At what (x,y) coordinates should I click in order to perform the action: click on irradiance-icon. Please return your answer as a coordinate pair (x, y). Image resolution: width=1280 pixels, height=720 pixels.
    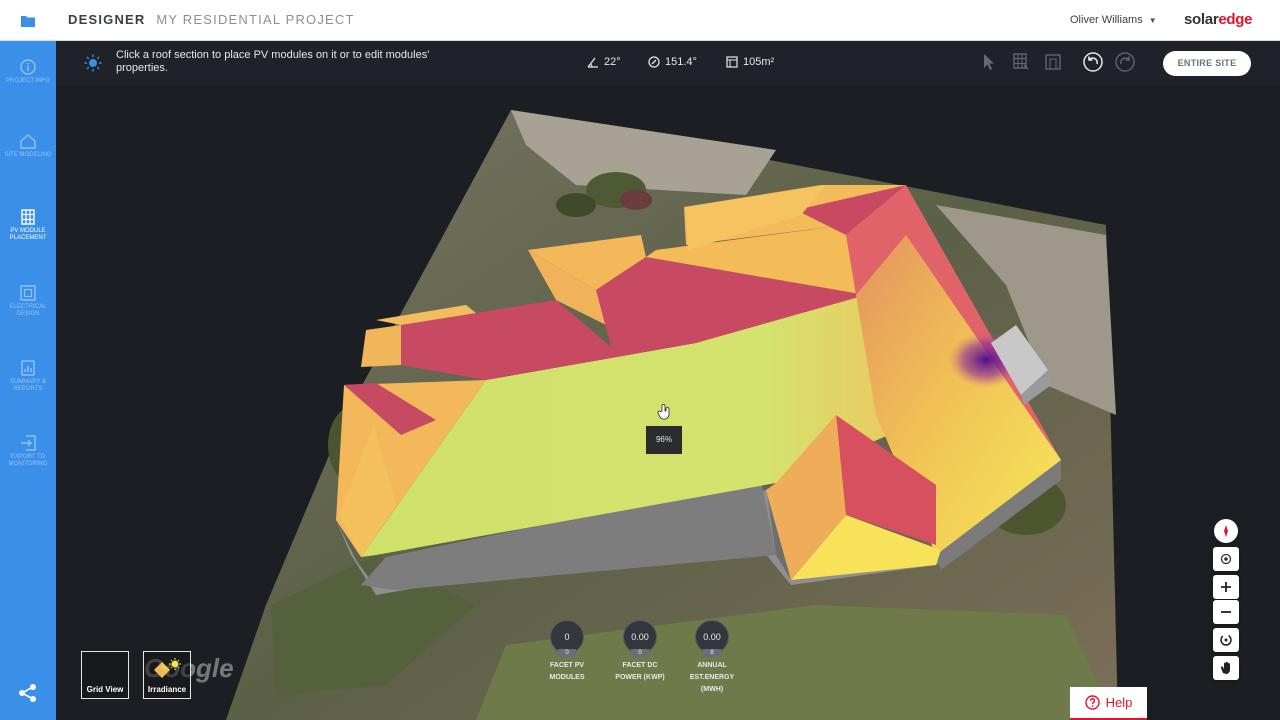
    Looking at the image, I should click on (167, 668).